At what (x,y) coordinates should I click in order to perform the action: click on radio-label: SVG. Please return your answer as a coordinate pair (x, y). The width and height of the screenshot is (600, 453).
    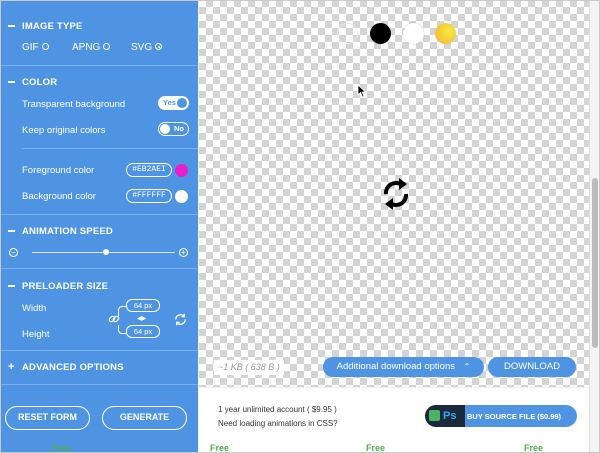
    Looking at the image, I should click on (142, 47).